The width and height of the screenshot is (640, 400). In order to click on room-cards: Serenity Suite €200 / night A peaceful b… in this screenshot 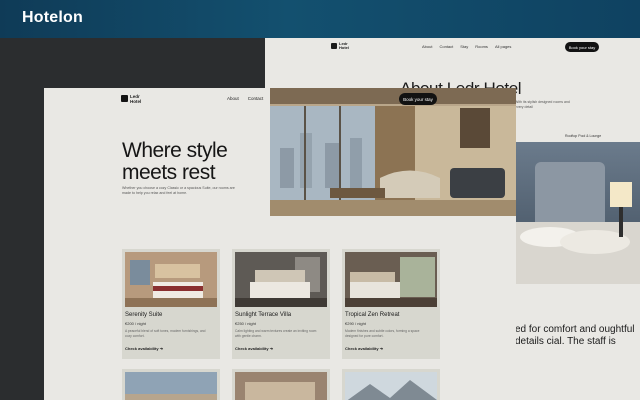, I will do `click(281, 304)`.